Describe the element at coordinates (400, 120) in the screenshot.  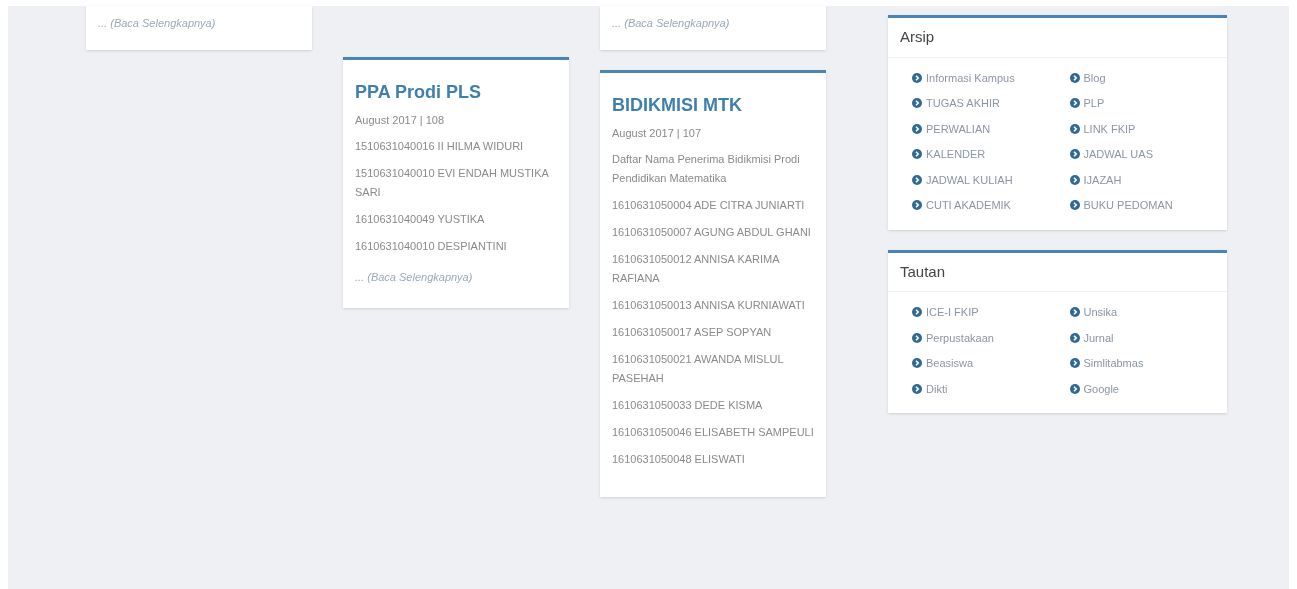
I see `post-meta: August 2017 | 108` at that location.